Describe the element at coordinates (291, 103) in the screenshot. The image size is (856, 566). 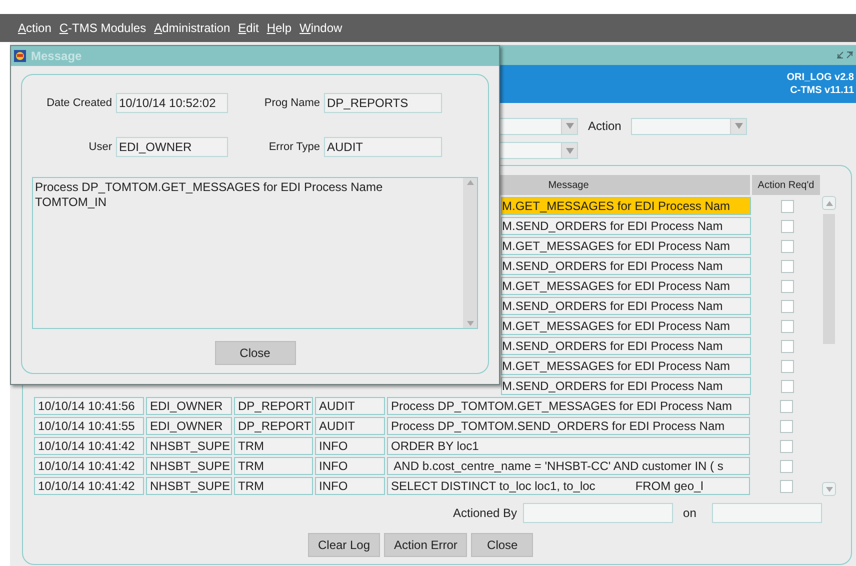
I see `field-label: Prog Name` at that location.